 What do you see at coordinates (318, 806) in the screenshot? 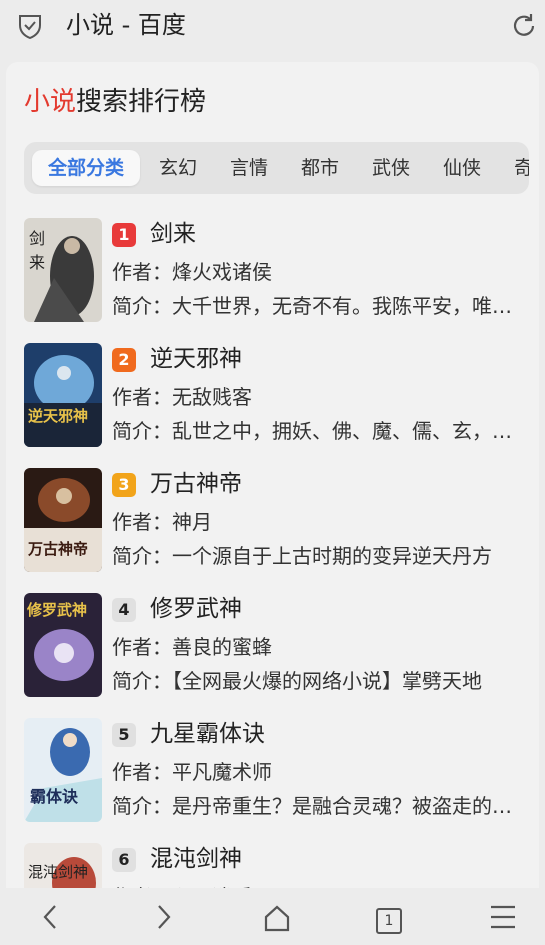
I see `book-intro: 简介：是丹帝重生？是融合灵魂？被盗走的一切` at bounding box center [318, 806].